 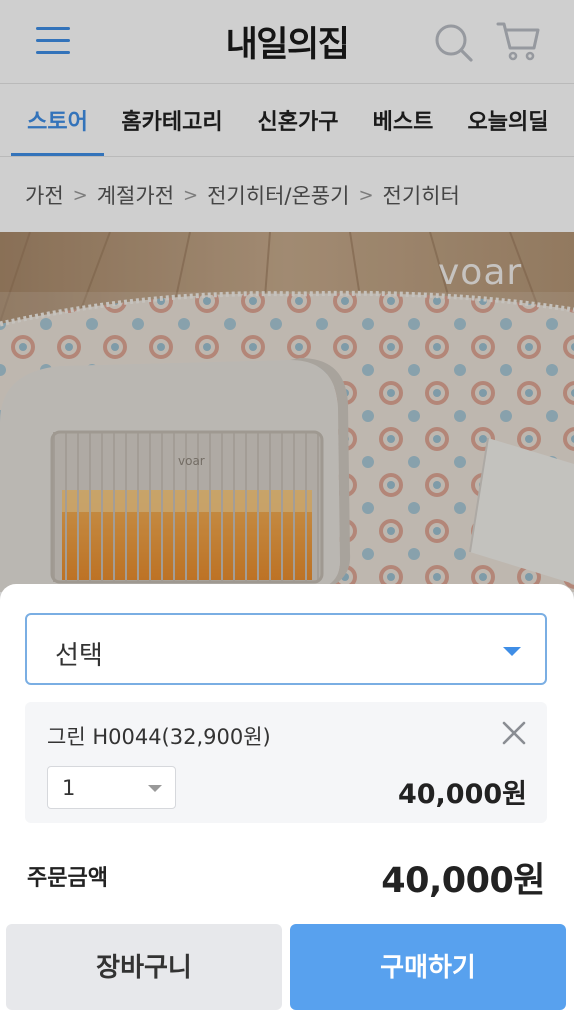 I want to click on add-to-cart-button: 장바구니, so click(x=144, y=967).